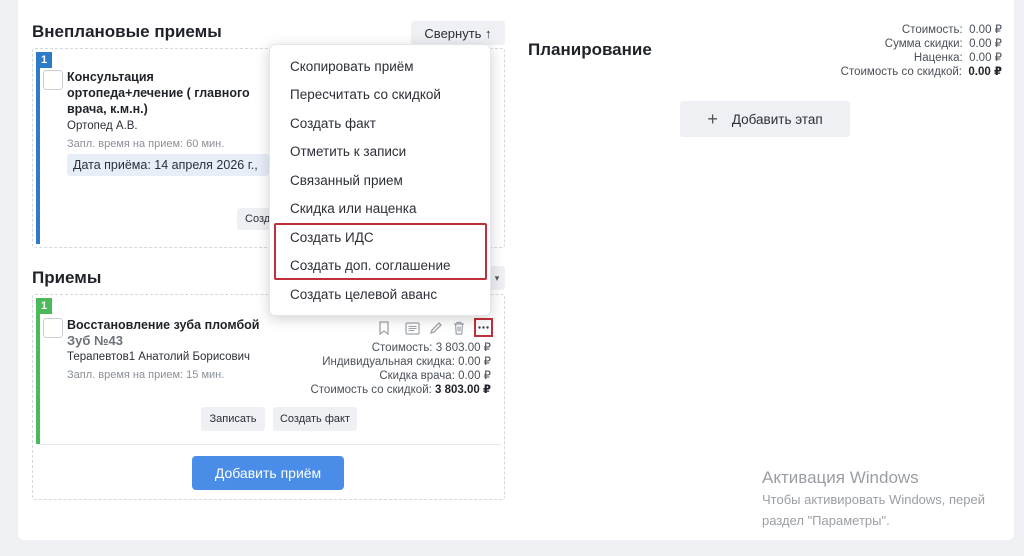 The height and width of the screenshot is (556, 1024). I want to click on appointment-discounted-cost: Стоимость со скидкой: 3 803.00 ₽, so click(400, 390).